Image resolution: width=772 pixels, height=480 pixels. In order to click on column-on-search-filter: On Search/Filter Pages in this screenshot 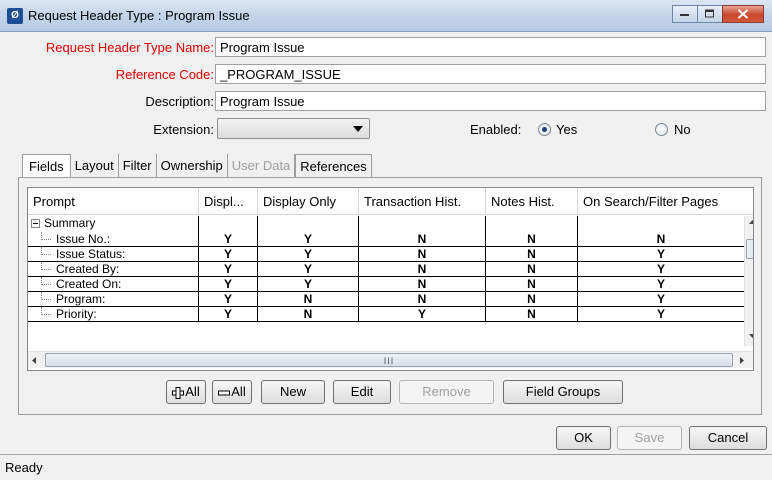, I will do `click(665, 201)`.